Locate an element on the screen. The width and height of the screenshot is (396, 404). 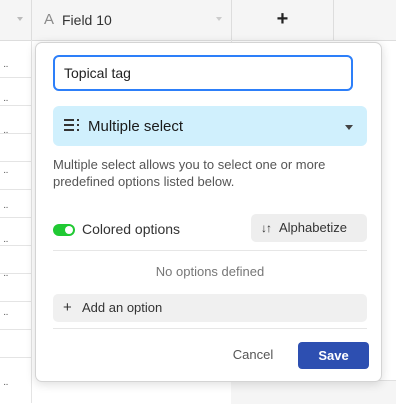
text-field-type-icon: A is located at coordinates (49, 19).